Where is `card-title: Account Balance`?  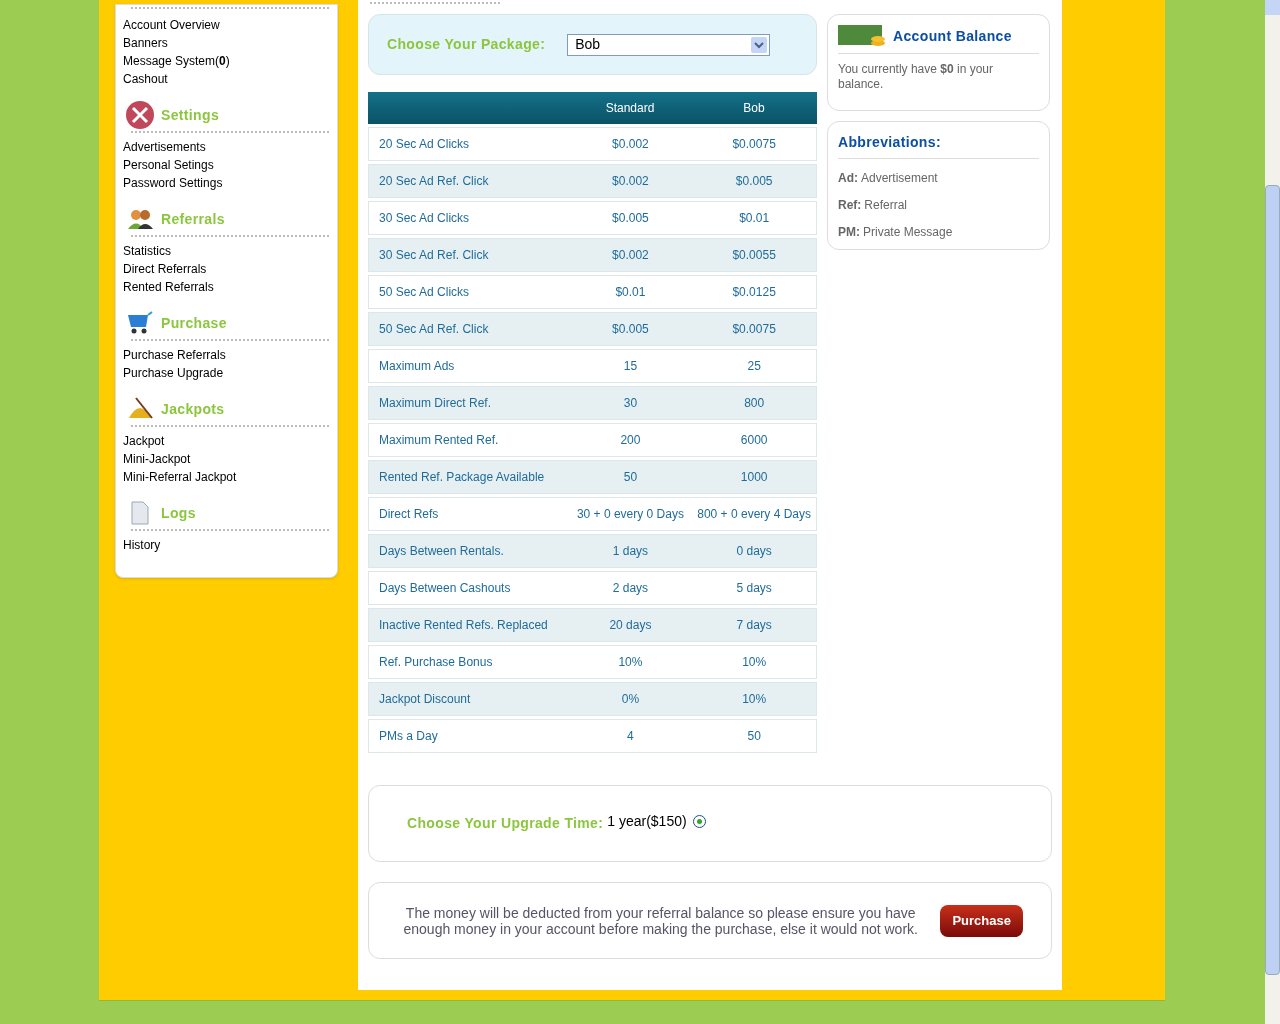
card-title: Account Balance is located at coordinates (952, 36).